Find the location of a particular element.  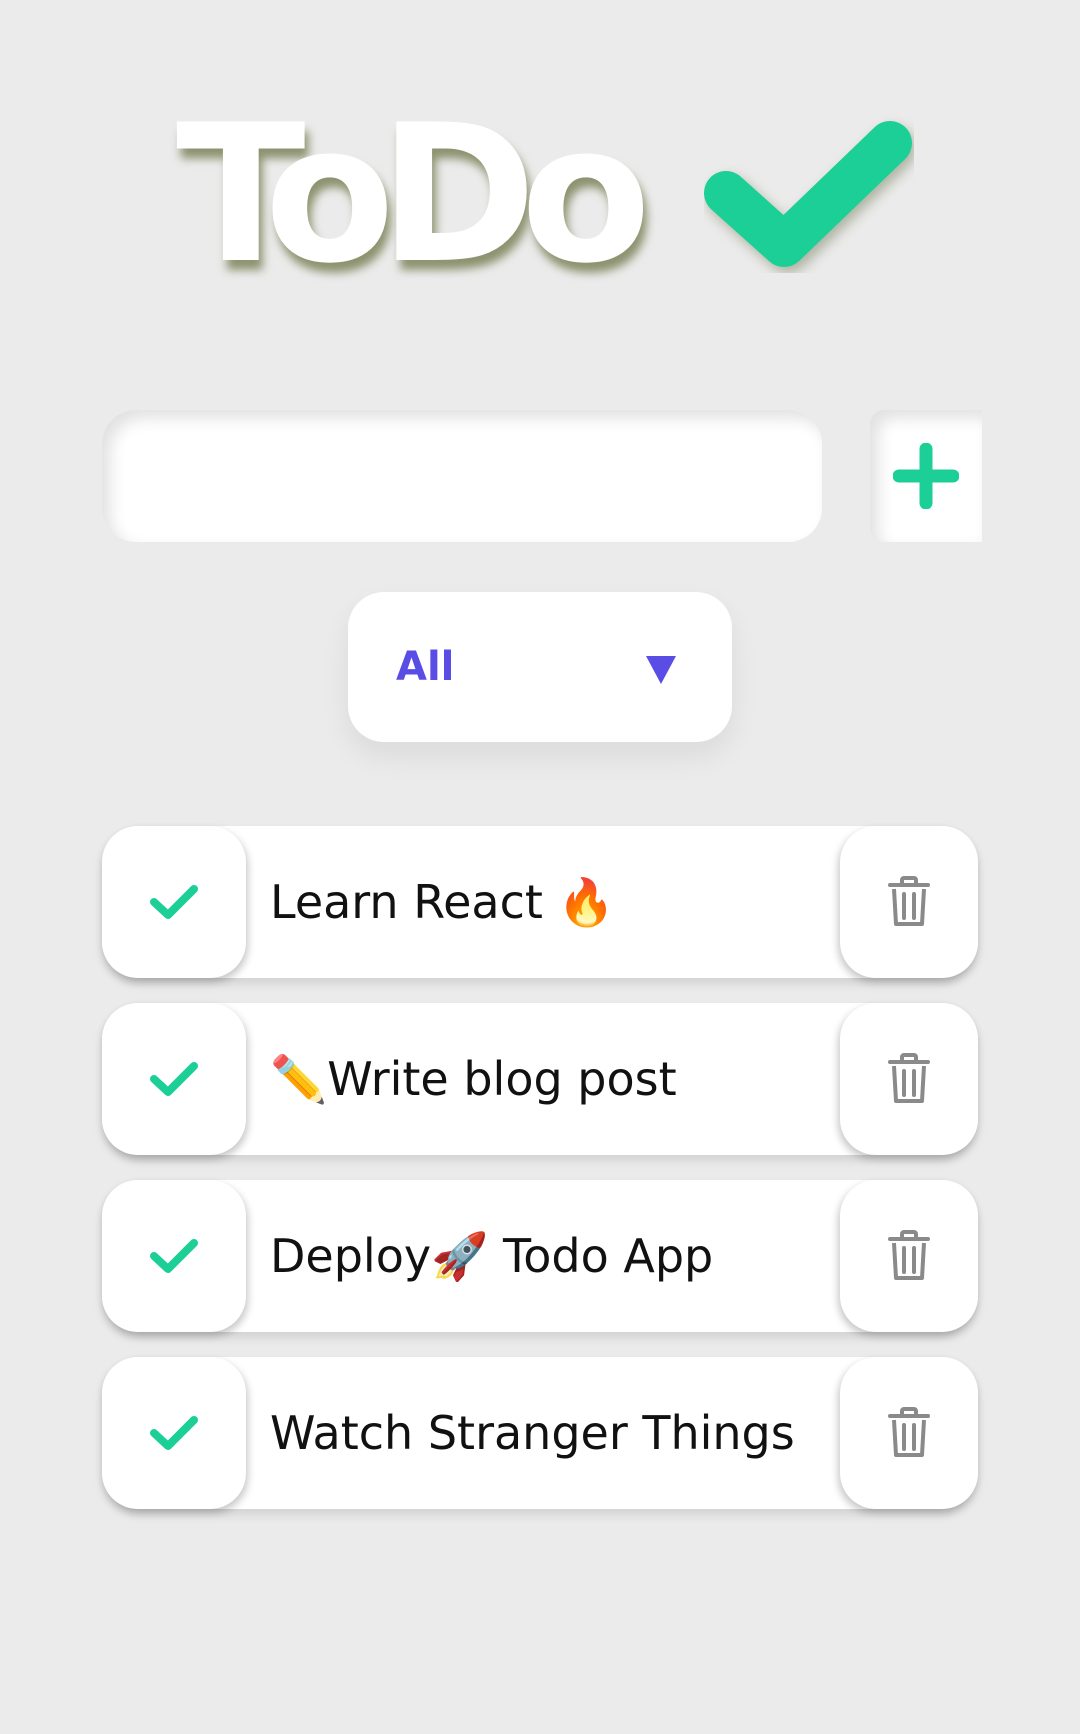

filter-select: All is located at coordinates (540, 667).